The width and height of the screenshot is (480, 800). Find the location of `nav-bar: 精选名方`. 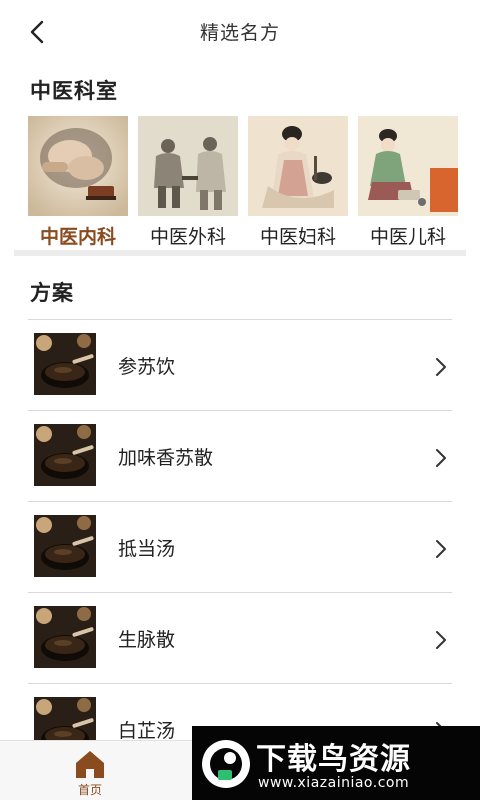

nav-bar: 精选名方 is located at coordinates (240, 32).